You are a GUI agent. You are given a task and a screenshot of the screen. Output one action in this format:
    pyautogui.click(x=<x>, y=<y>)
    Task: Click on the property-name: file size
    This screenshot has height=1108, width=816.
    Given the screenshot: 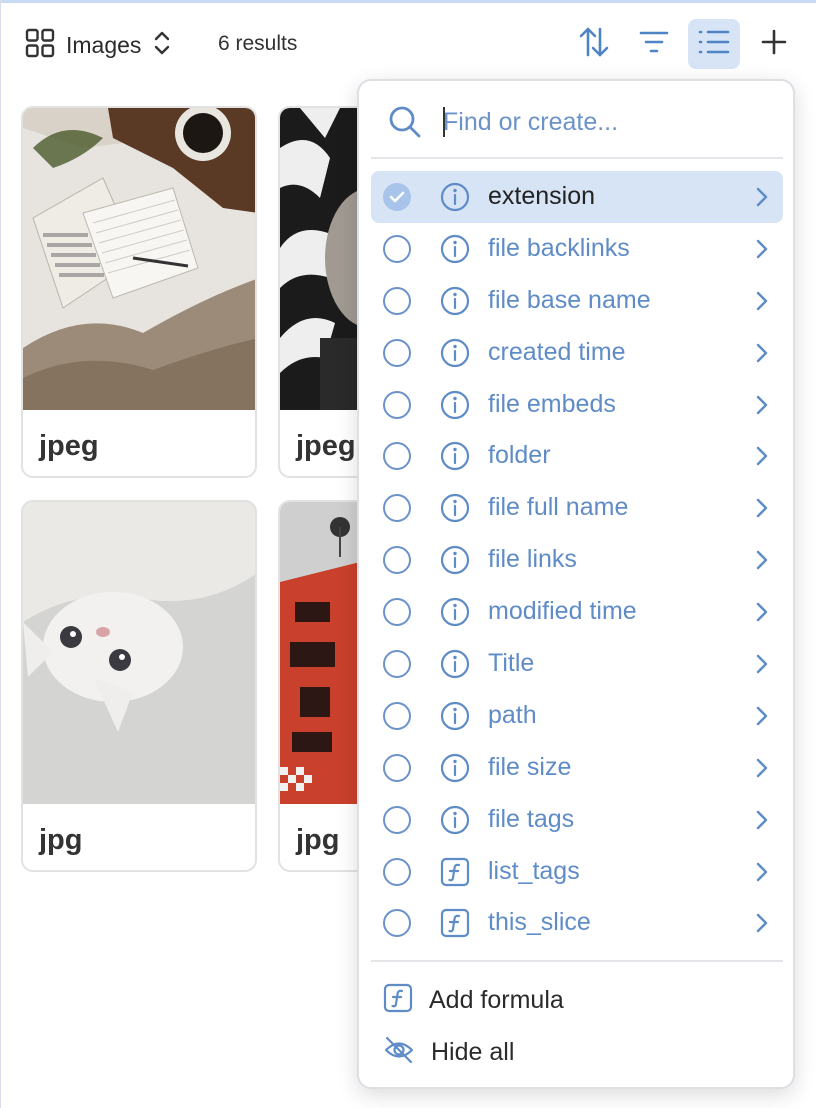 What is the action you would take?
    pyautogui.click(x=530, y=766)
    